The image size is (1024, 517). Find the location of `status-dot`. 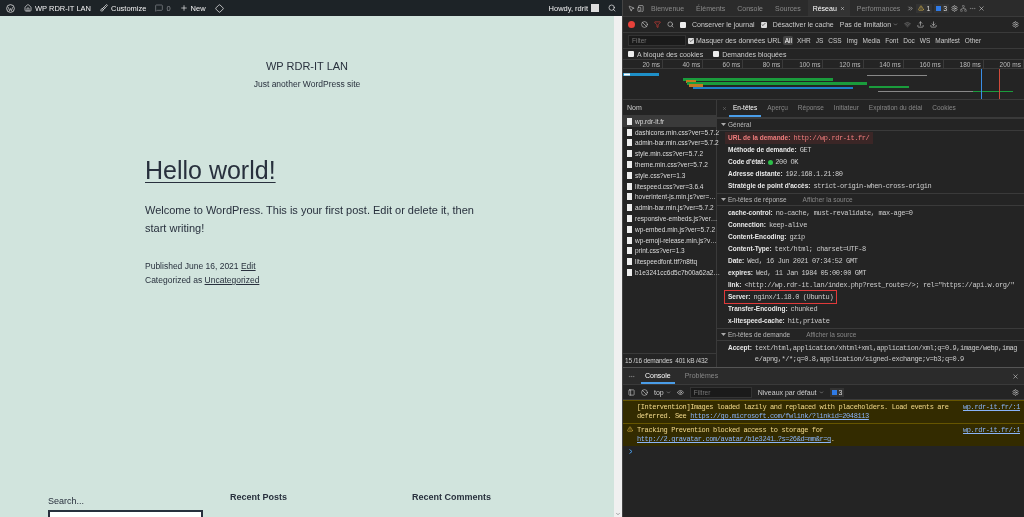

status-dot is located at coordinates (771, 162).